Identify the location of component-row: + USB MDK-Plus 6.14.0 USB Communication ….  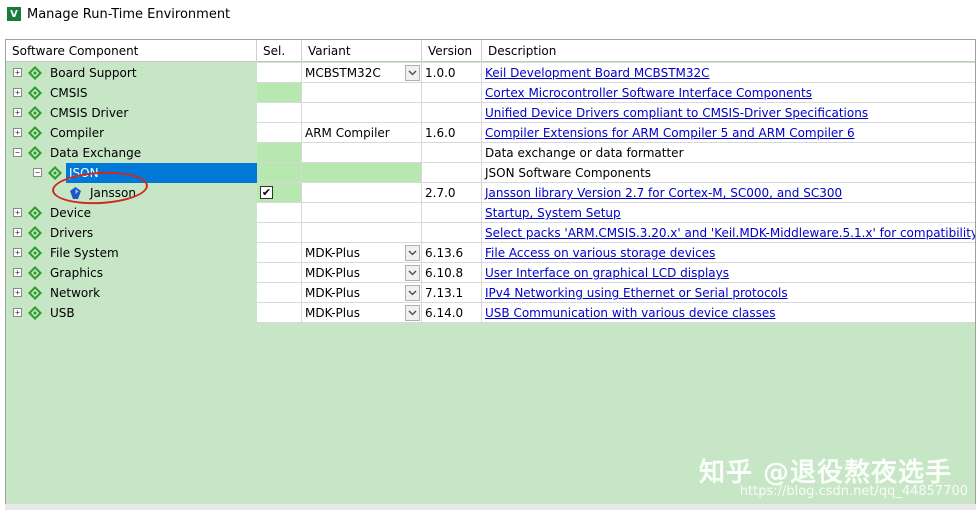
(490, 313).